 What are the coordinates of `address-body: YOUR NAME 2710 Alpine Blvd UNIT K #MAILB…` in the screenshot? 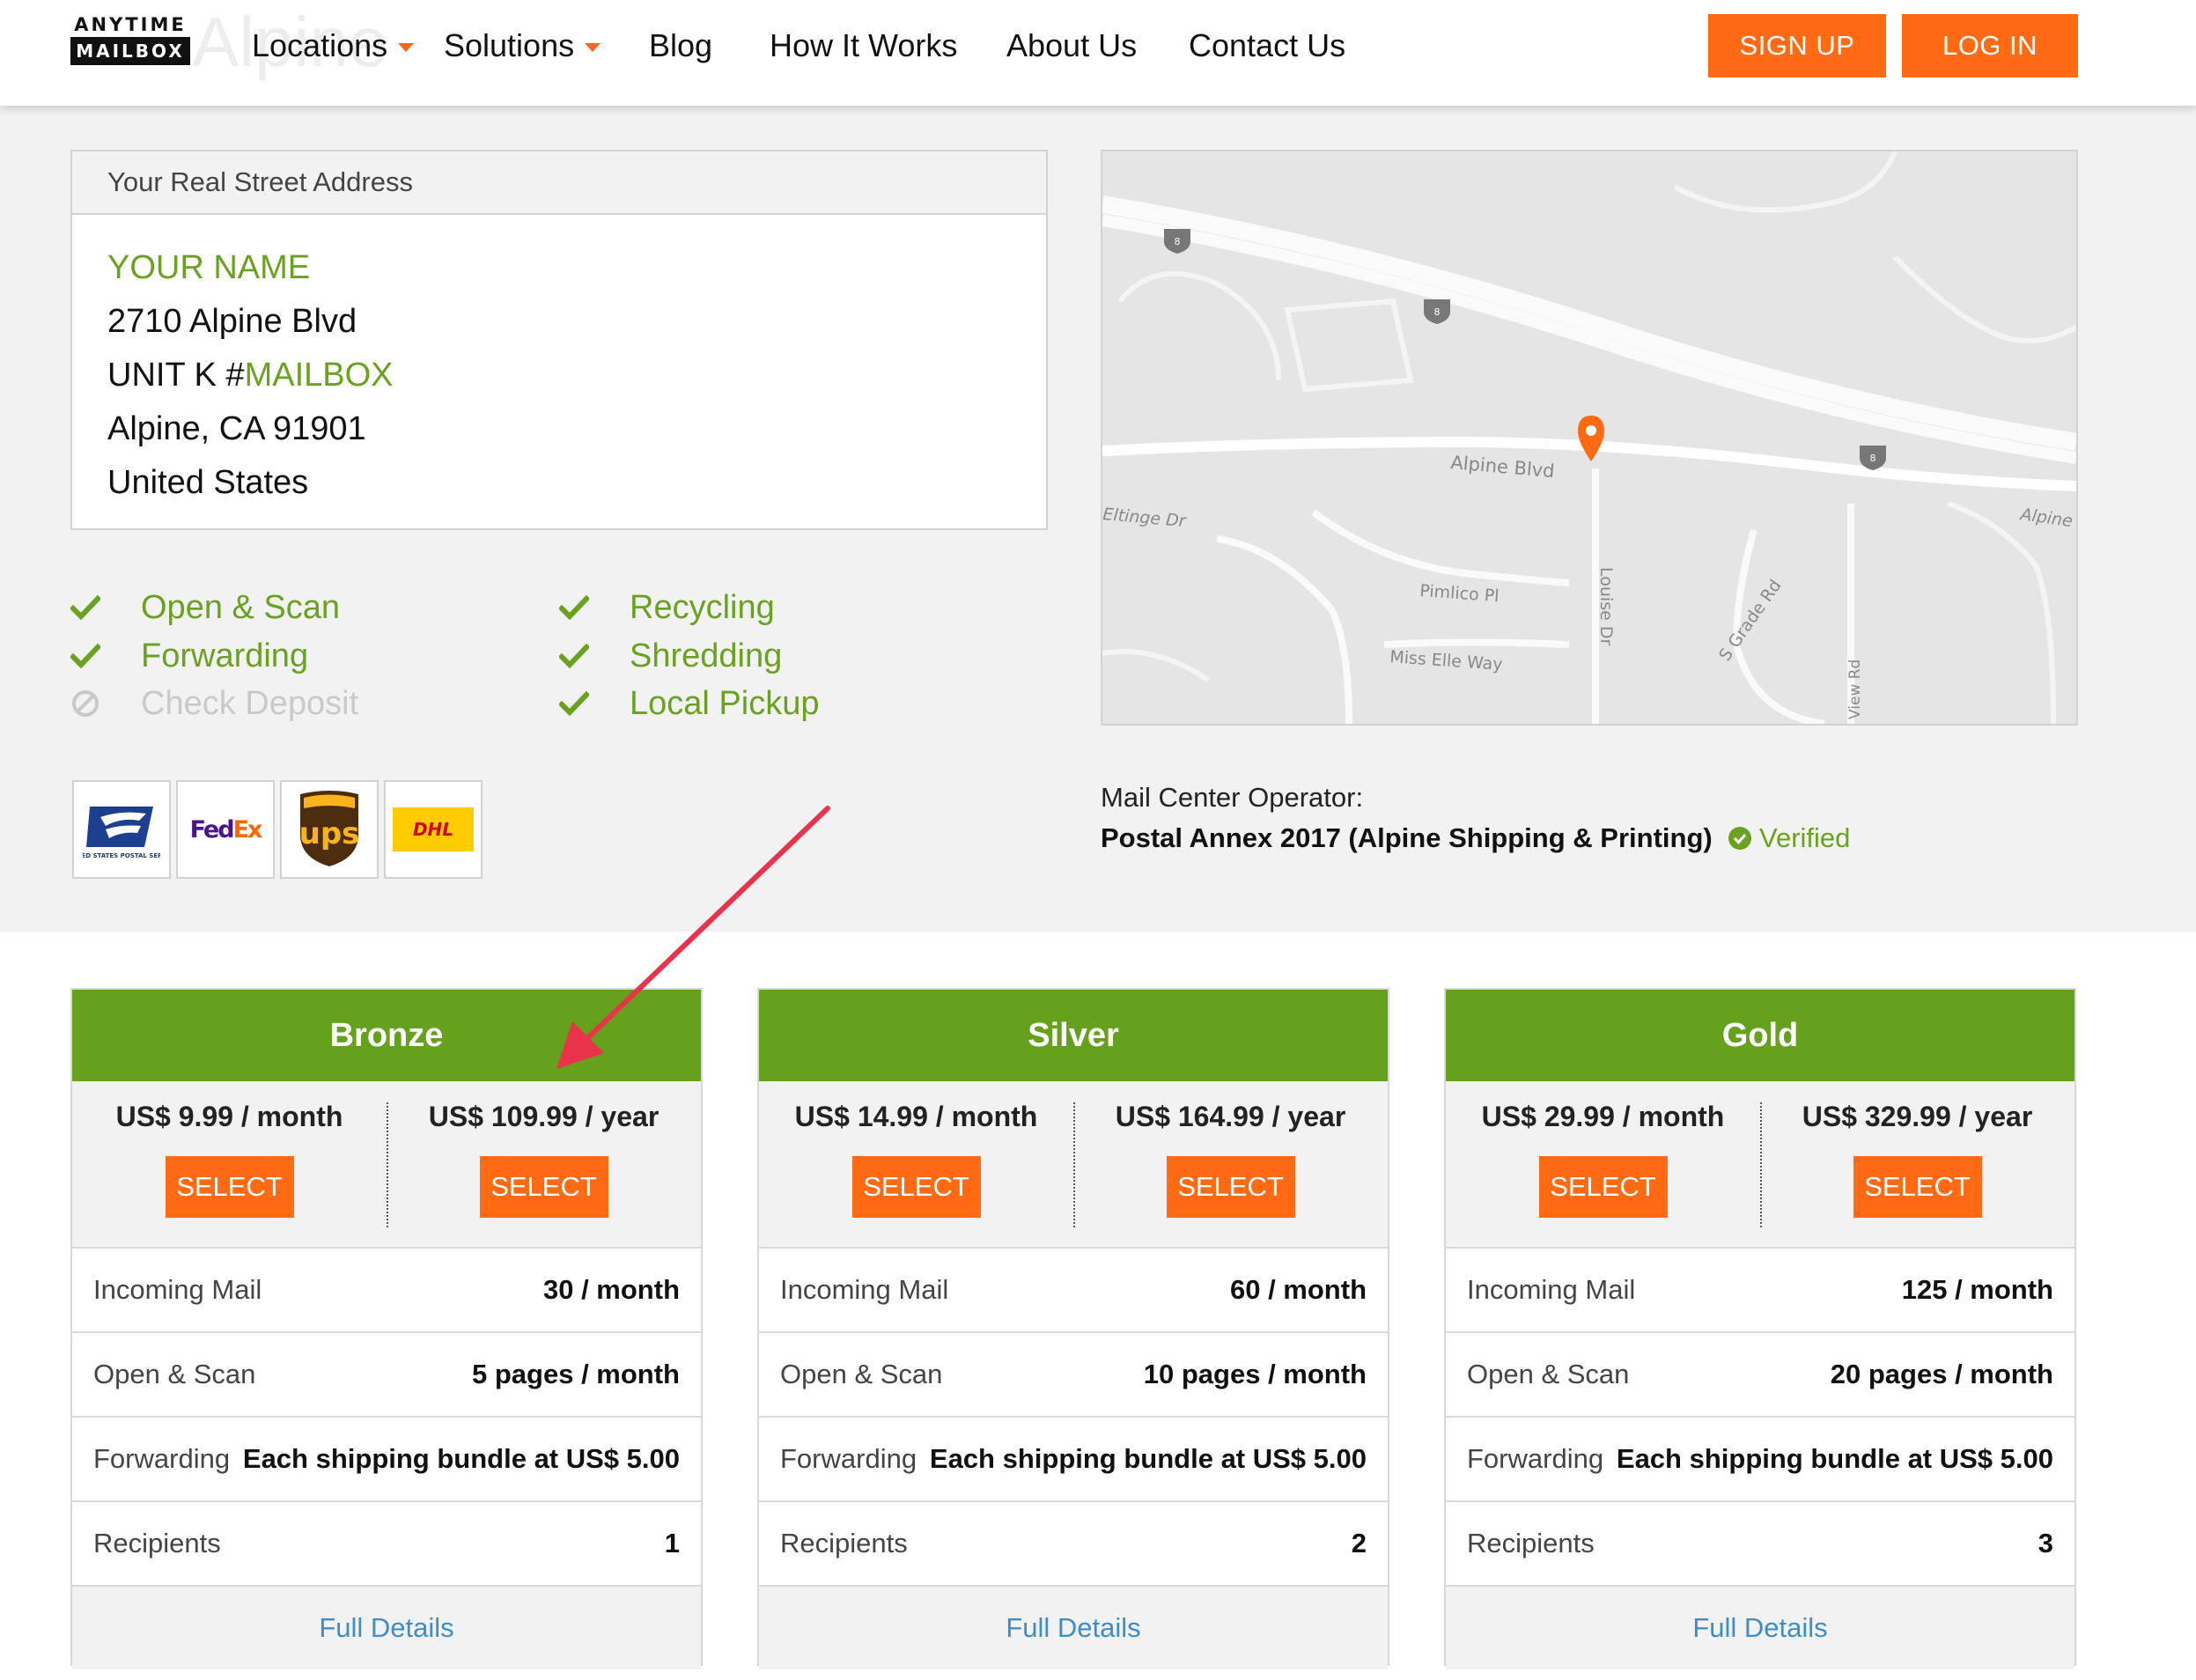 It's located at (559, 362).